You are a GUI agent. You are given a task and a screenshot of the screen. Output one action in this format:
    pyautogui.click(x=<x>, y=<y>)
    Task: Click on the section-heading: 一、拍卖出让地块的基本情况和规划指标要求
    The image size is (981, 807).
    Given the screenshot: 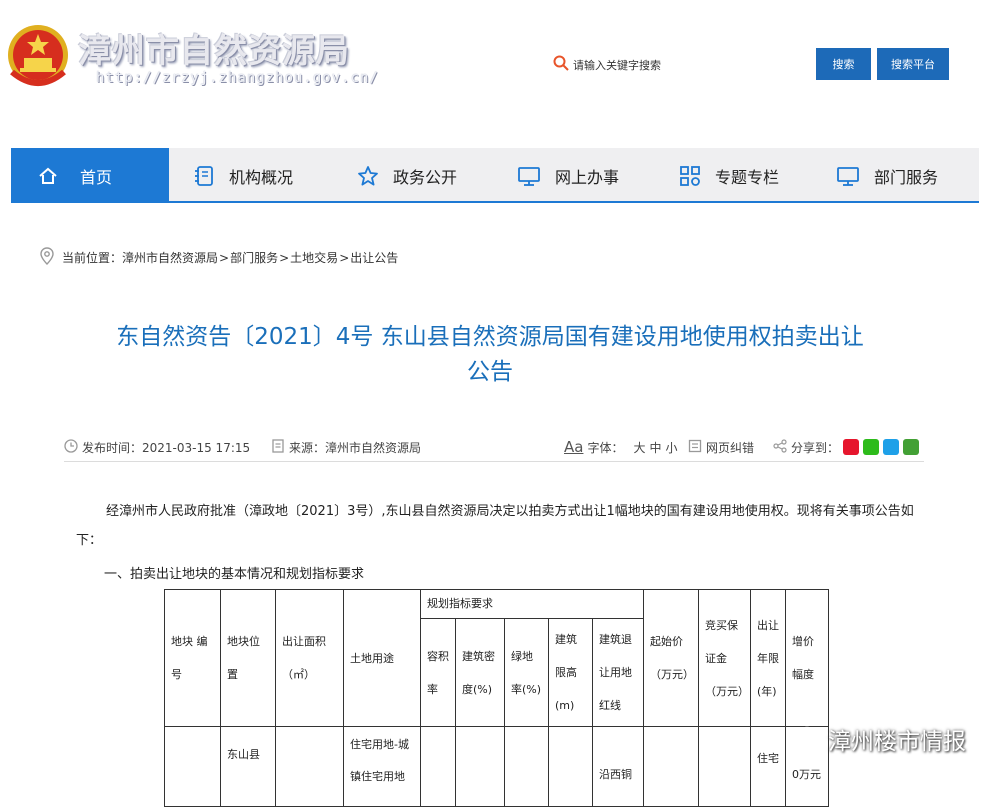 What is the action you would take?
    pyautogui.click(x=234, y=574)
    